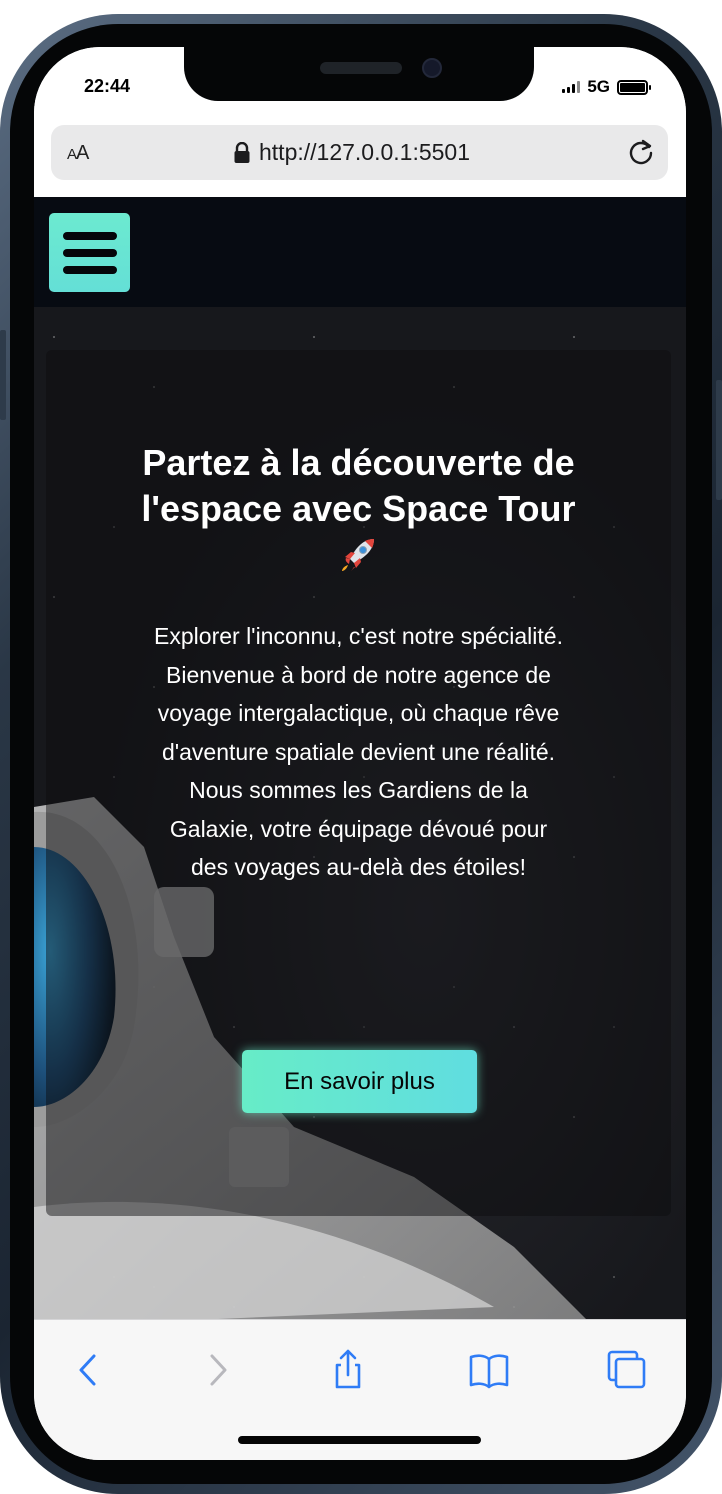 The width and height of the screenshot is (722, 1494). What do you see at coordinates (634, 87) in the screenshot?
I see `battery-icon` at bounding box center [634, 87].